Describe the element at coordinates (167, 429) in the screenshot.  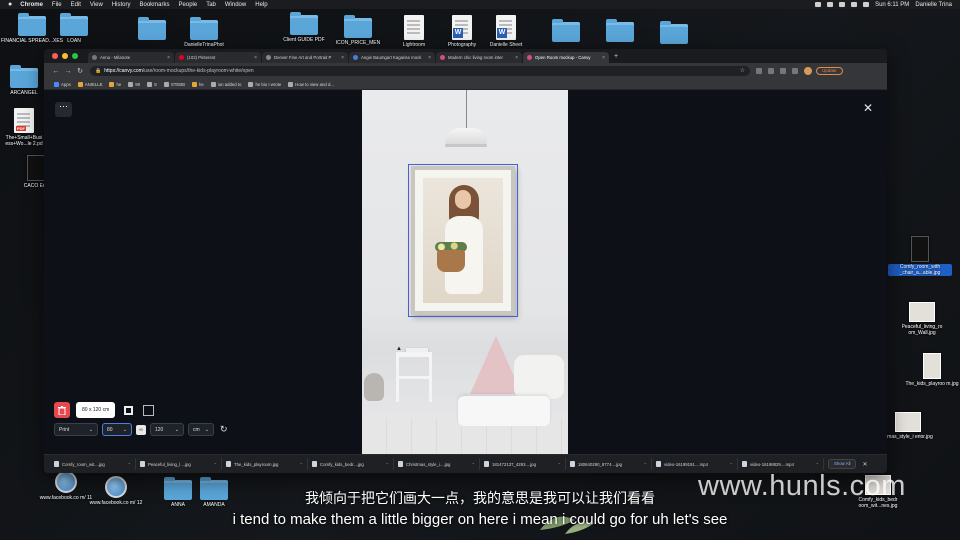
I see `height-input: 120 ⌄` at that location.